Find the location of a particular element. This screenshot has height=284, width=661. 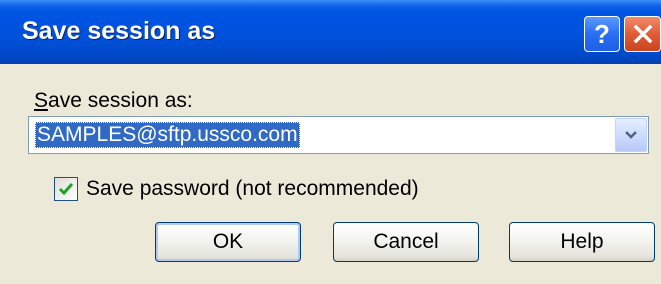

session-name-label: Save session as: is located at coordinates (113, 101).